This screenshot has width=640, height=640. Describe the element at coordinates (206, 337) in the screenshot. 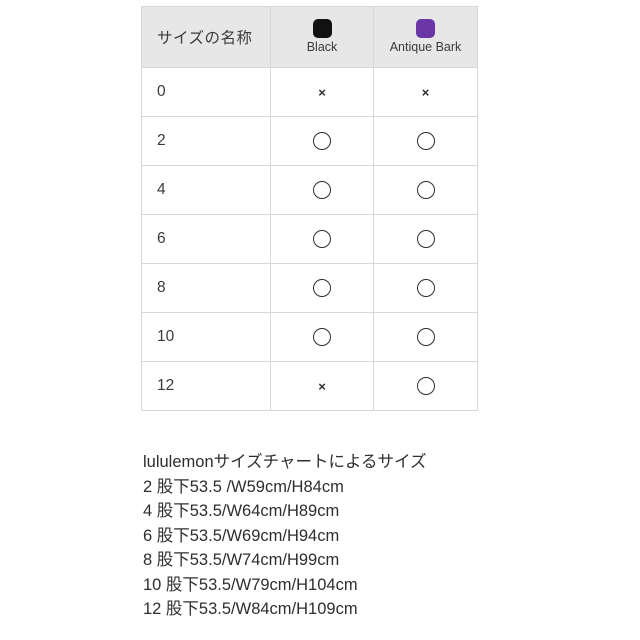

I see `size-name-cell: 10` at that location.